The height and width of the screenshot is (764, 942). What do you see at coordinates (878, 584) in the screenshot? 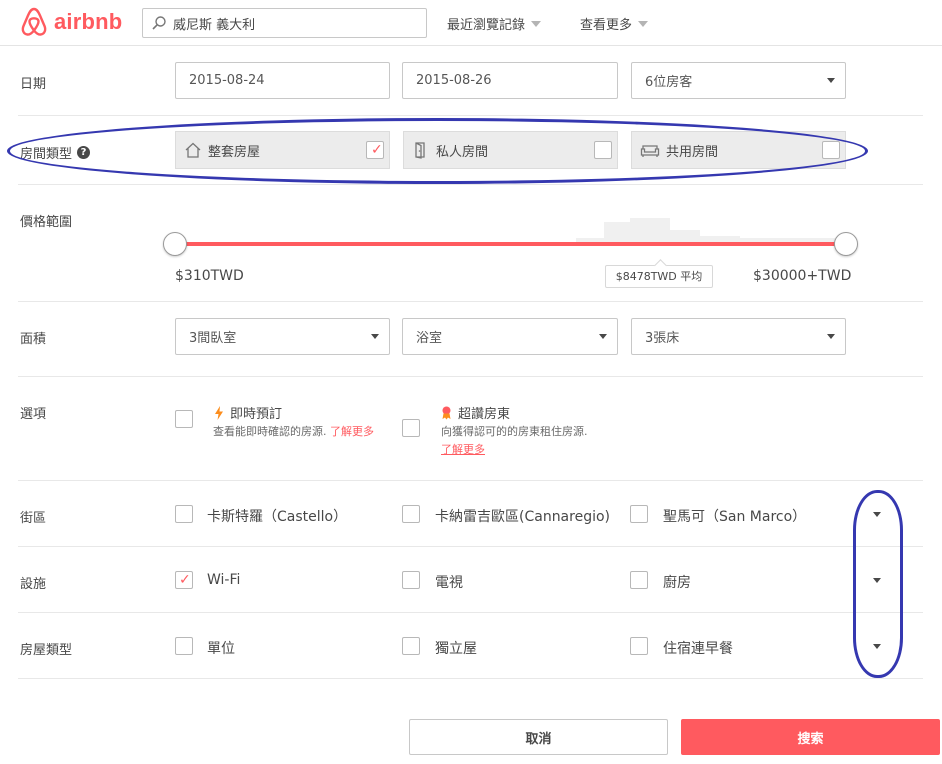
I see `annotation-oval-expand-arrows` at bounding box center [878, 584].